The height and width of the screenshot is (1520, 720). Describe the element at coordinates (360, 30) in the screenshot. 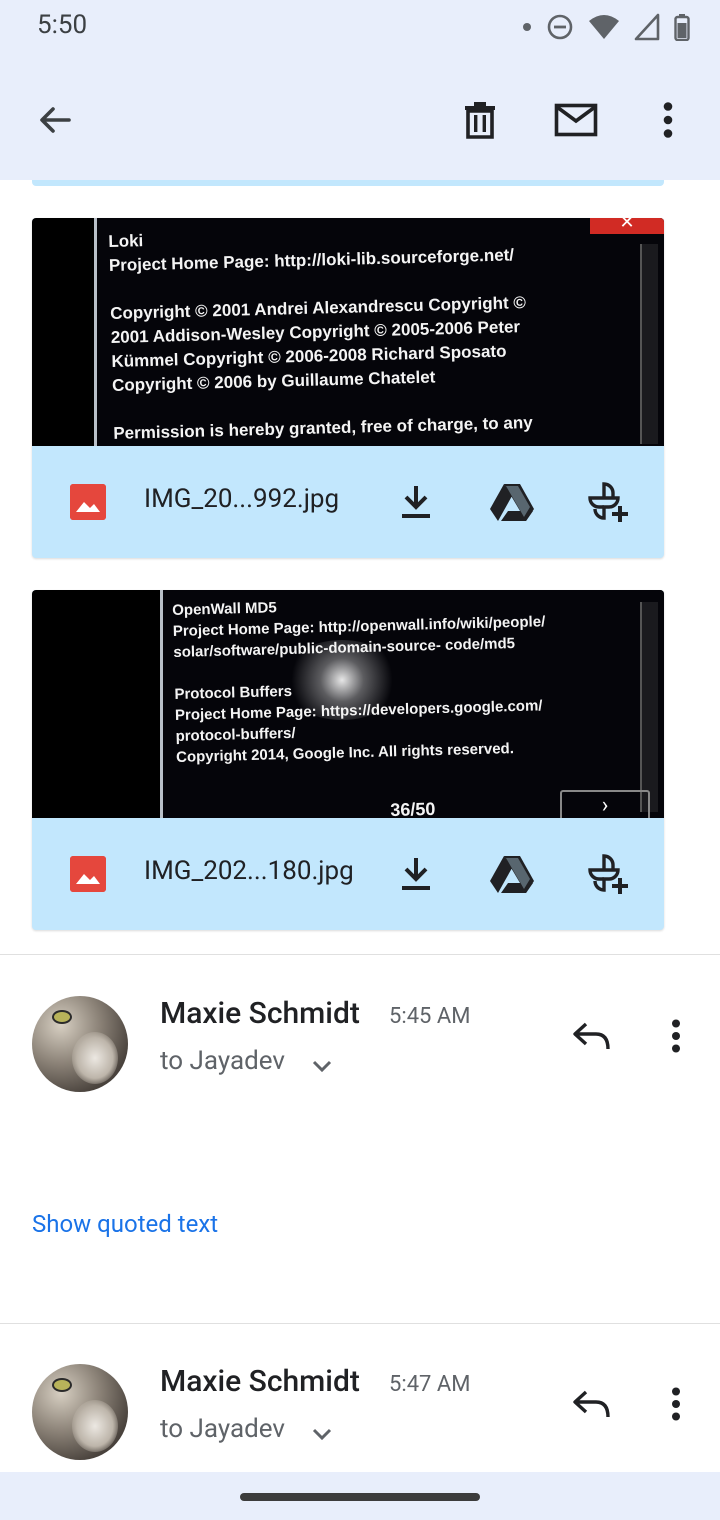

I see `status-bar: 5:50` at that location.